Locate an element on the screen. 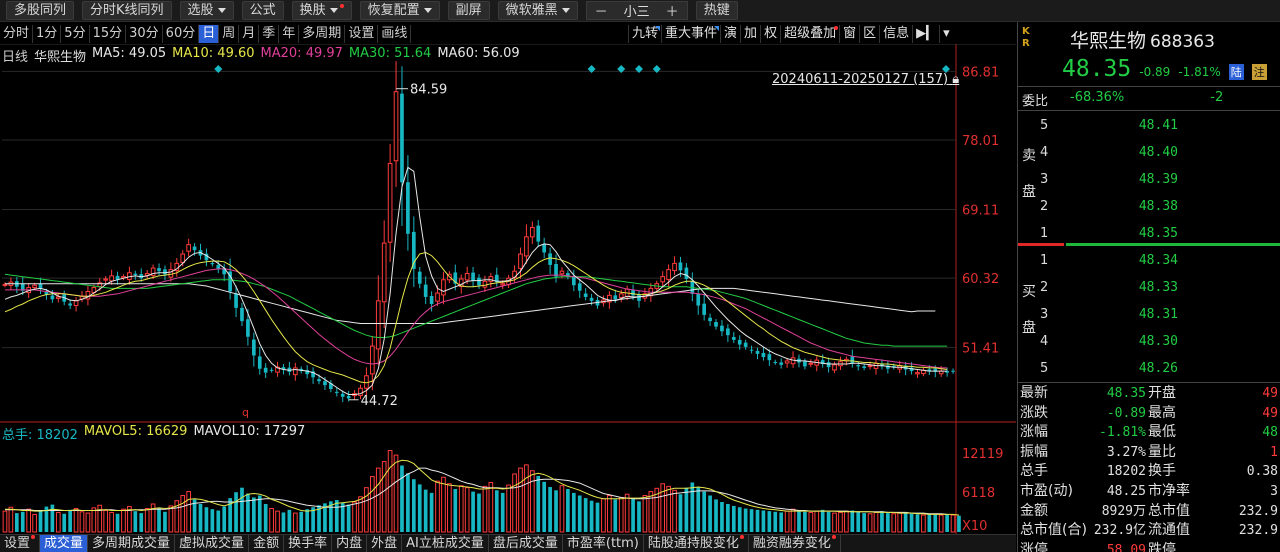 The height and width of the screenshot is (552, 1280). sub-screen-button: 副屏 is located at coordinates (468, 10).